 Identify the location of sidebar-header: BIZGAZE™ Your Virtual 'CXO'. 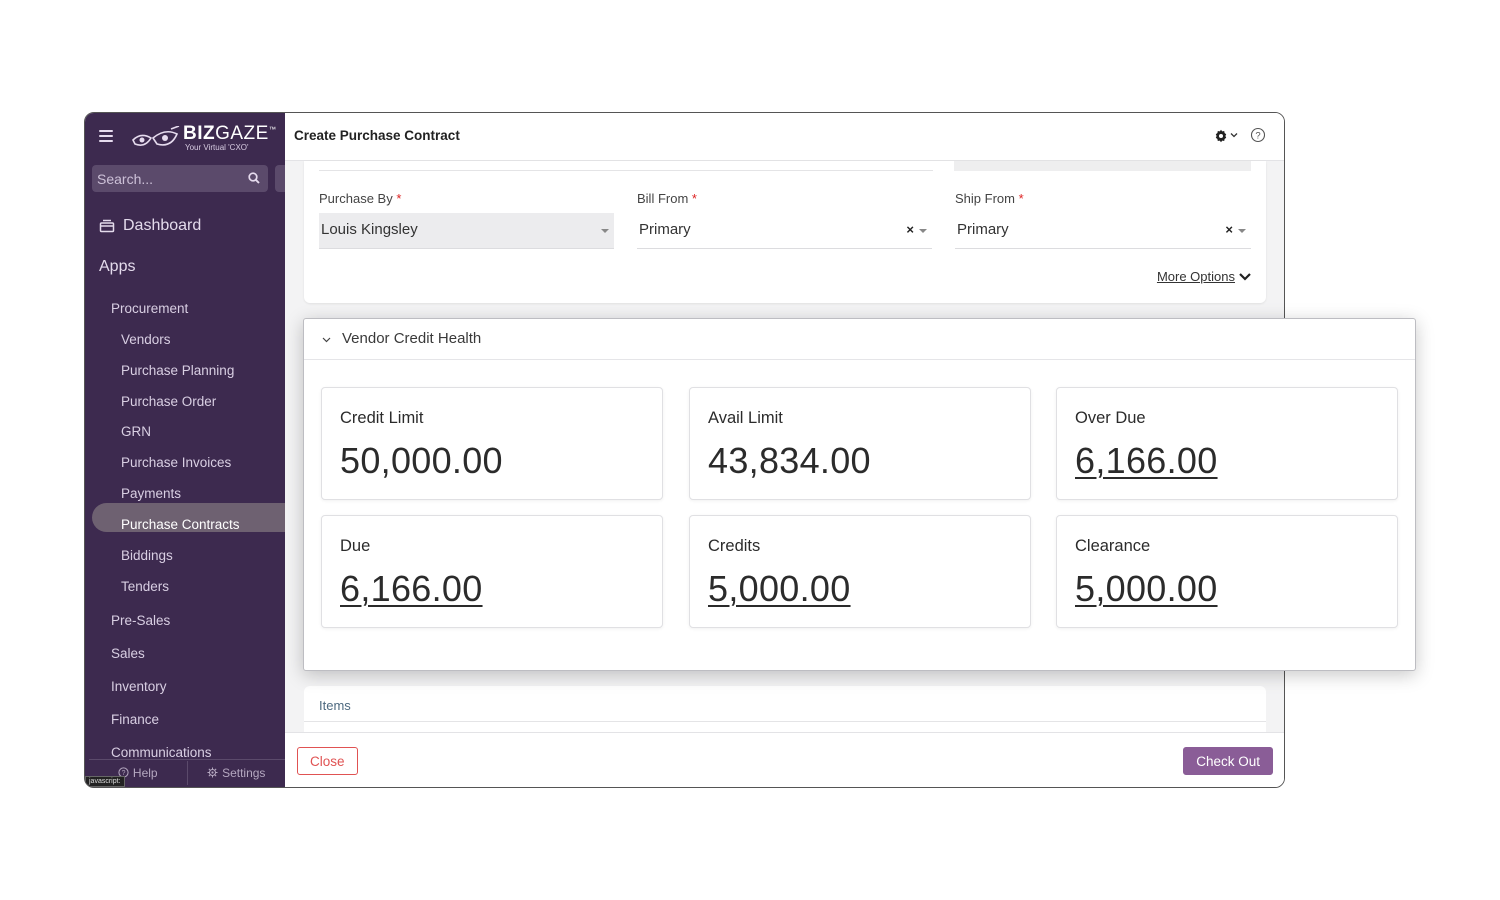
(185, 138).